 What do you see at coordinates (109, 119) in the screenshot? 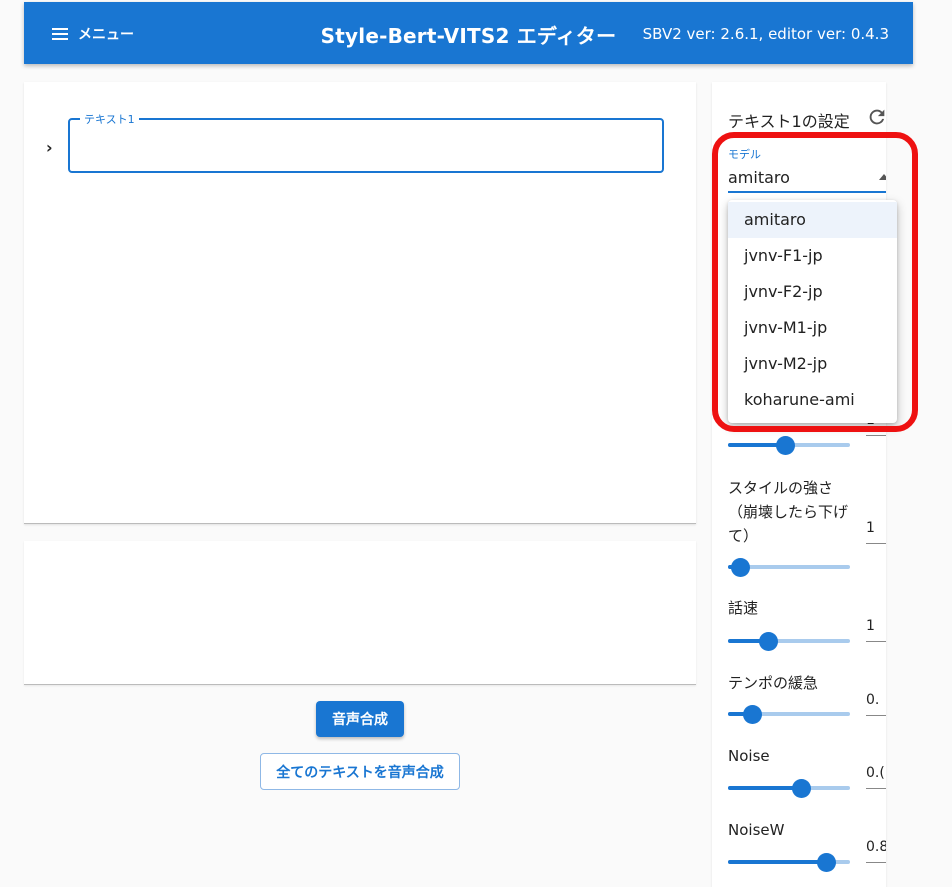
I see `text-input-1-label: テキスト1` at bounding box center [109, 119].